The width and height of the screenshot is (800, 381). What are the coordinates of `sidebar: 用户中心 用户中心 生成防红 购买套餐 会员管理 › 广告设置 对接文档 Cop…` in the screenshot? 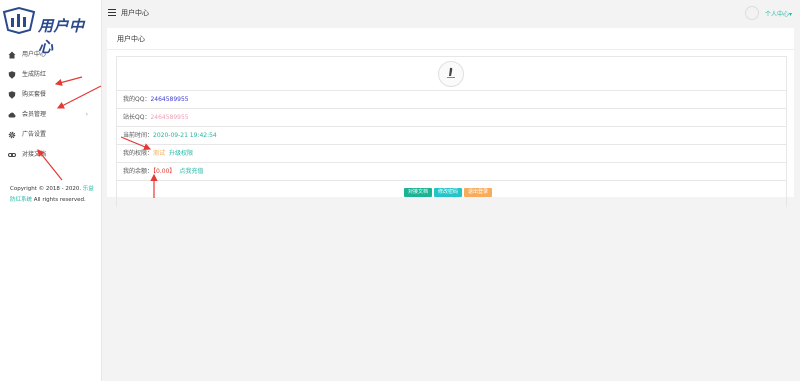 It's located at (51, 190).